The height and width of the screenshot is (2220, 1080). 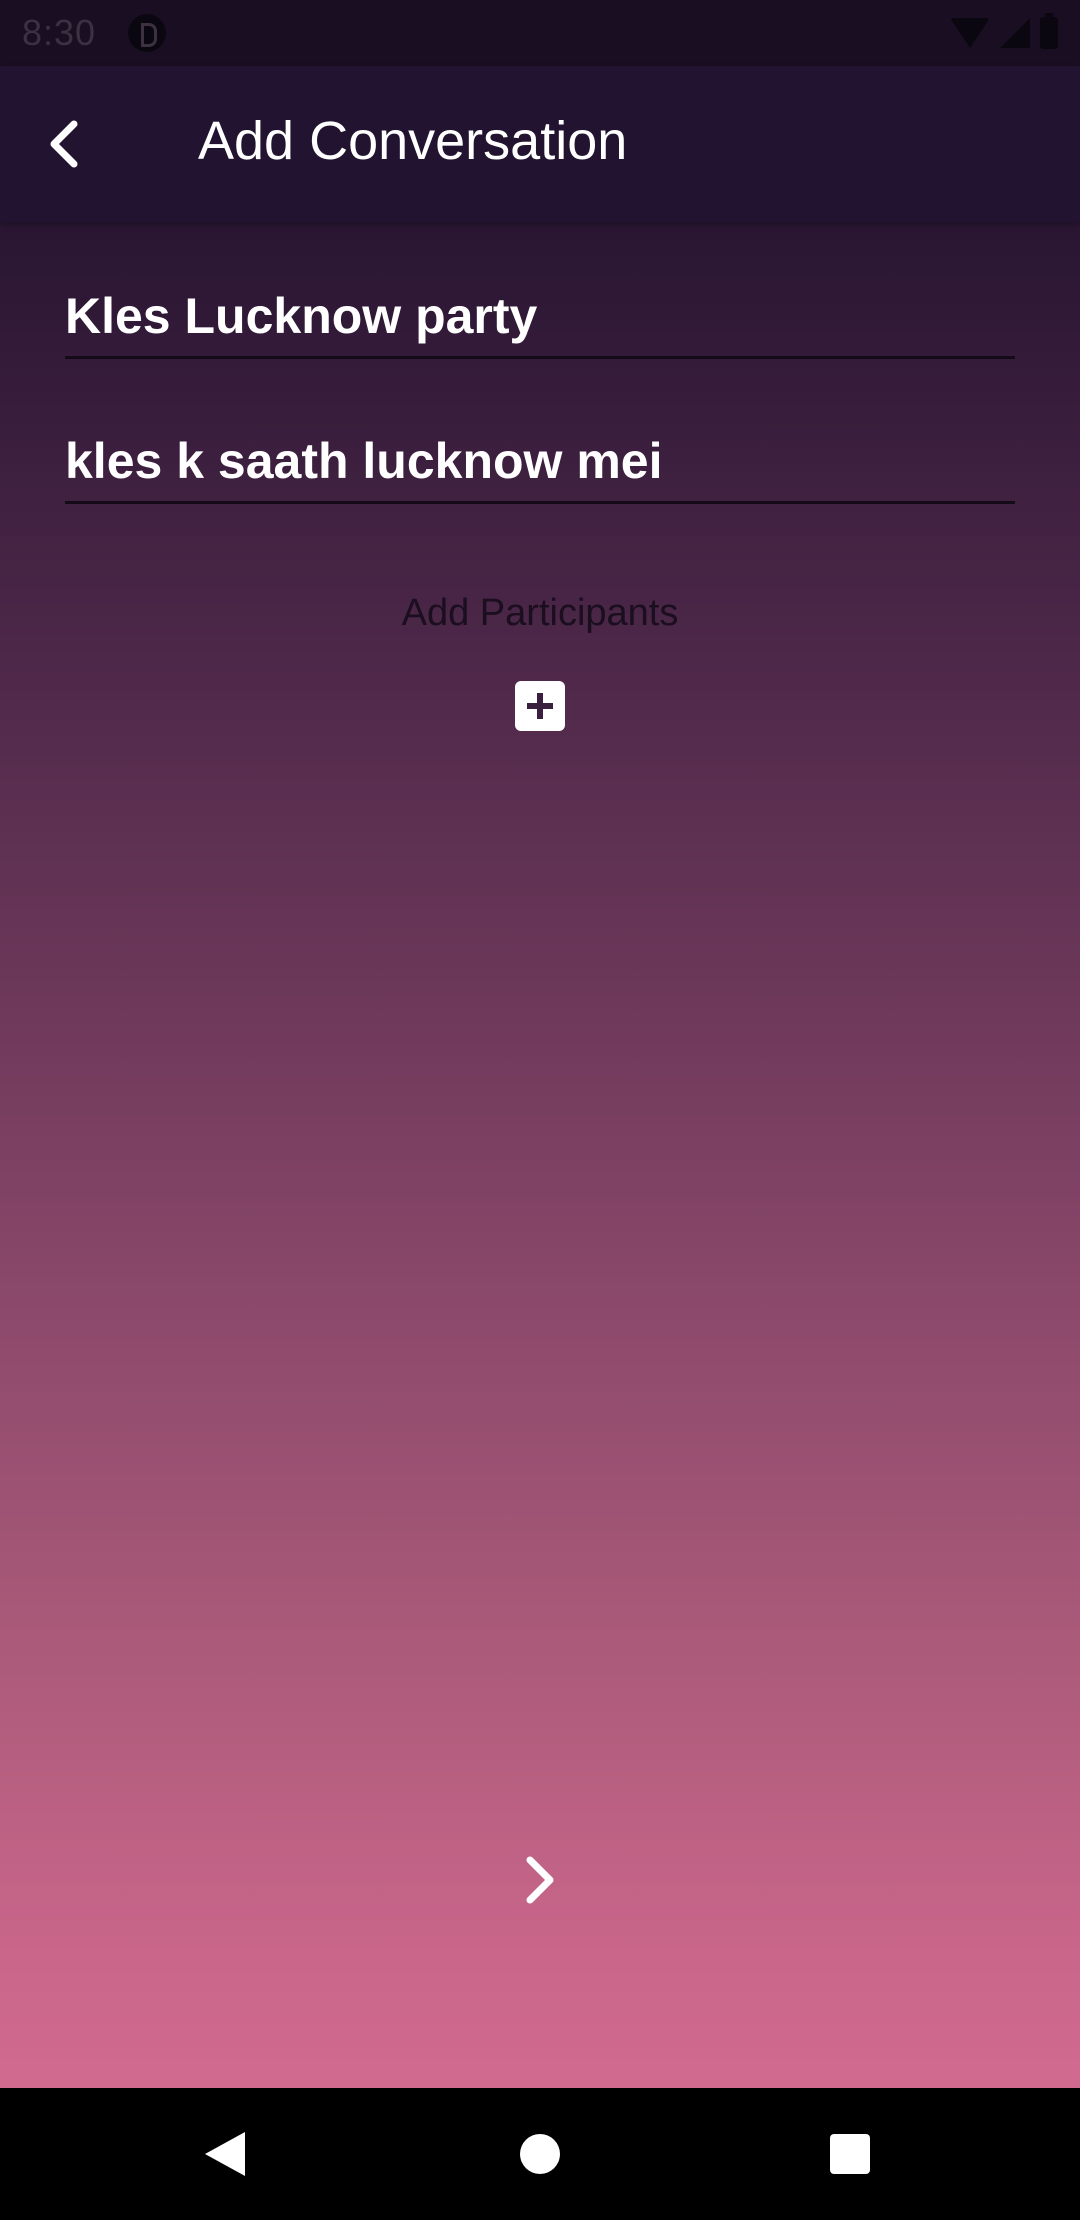 I want to click on add-participant-button, so click(x=540, y=706).